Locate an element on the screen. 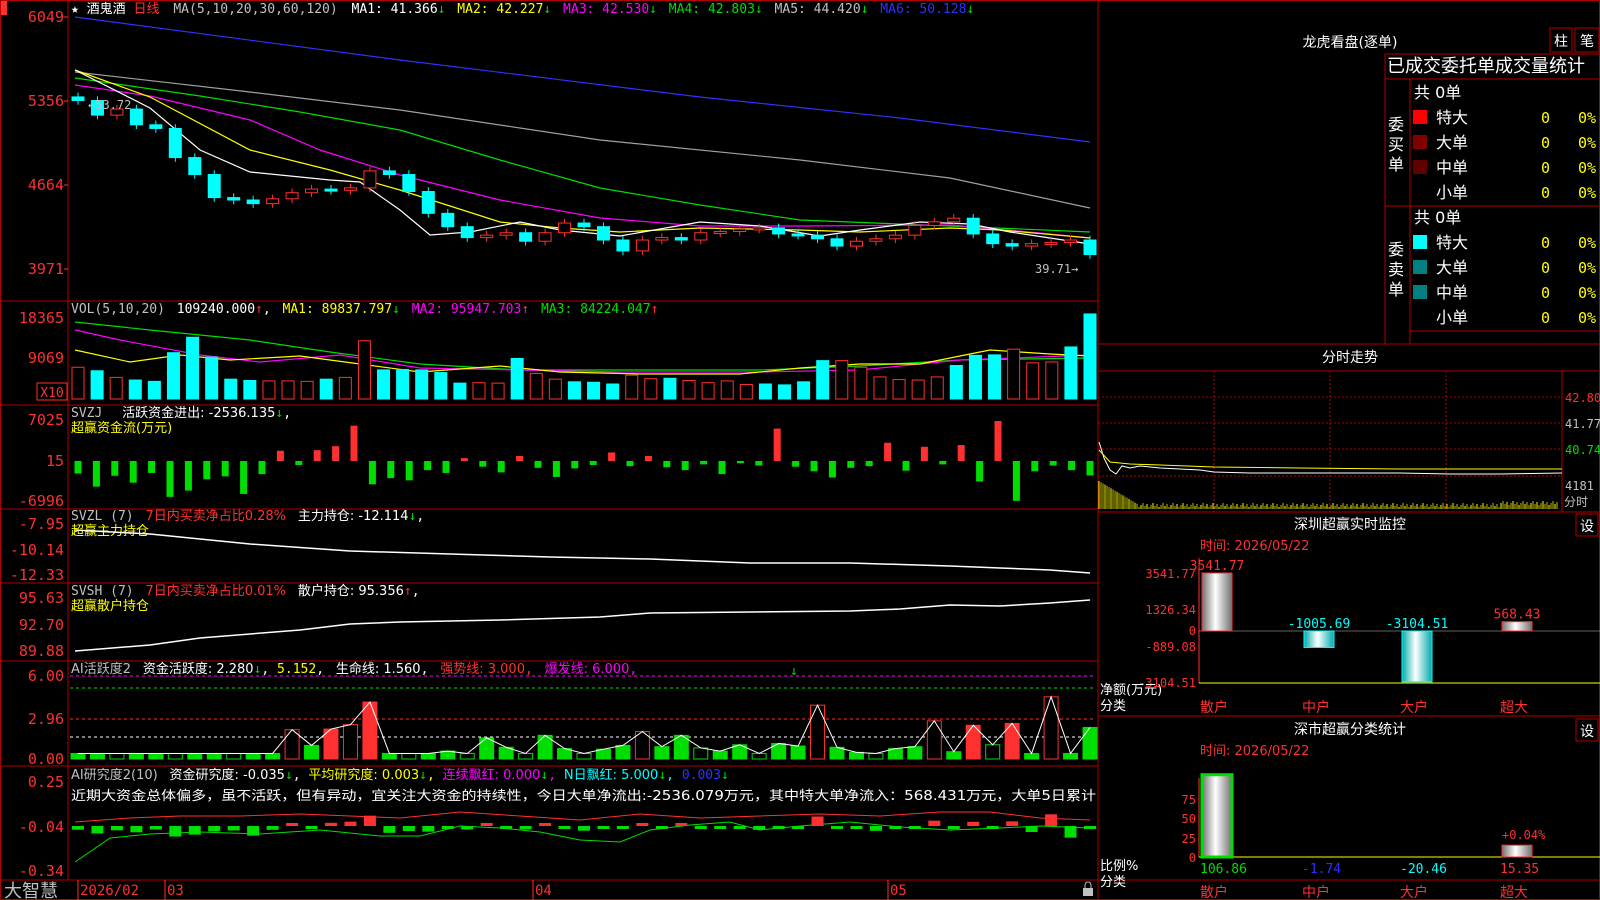 This screenshot has width=1600, height=900. ai-research-tick: -0.34 is located at coordinates (41, 871).